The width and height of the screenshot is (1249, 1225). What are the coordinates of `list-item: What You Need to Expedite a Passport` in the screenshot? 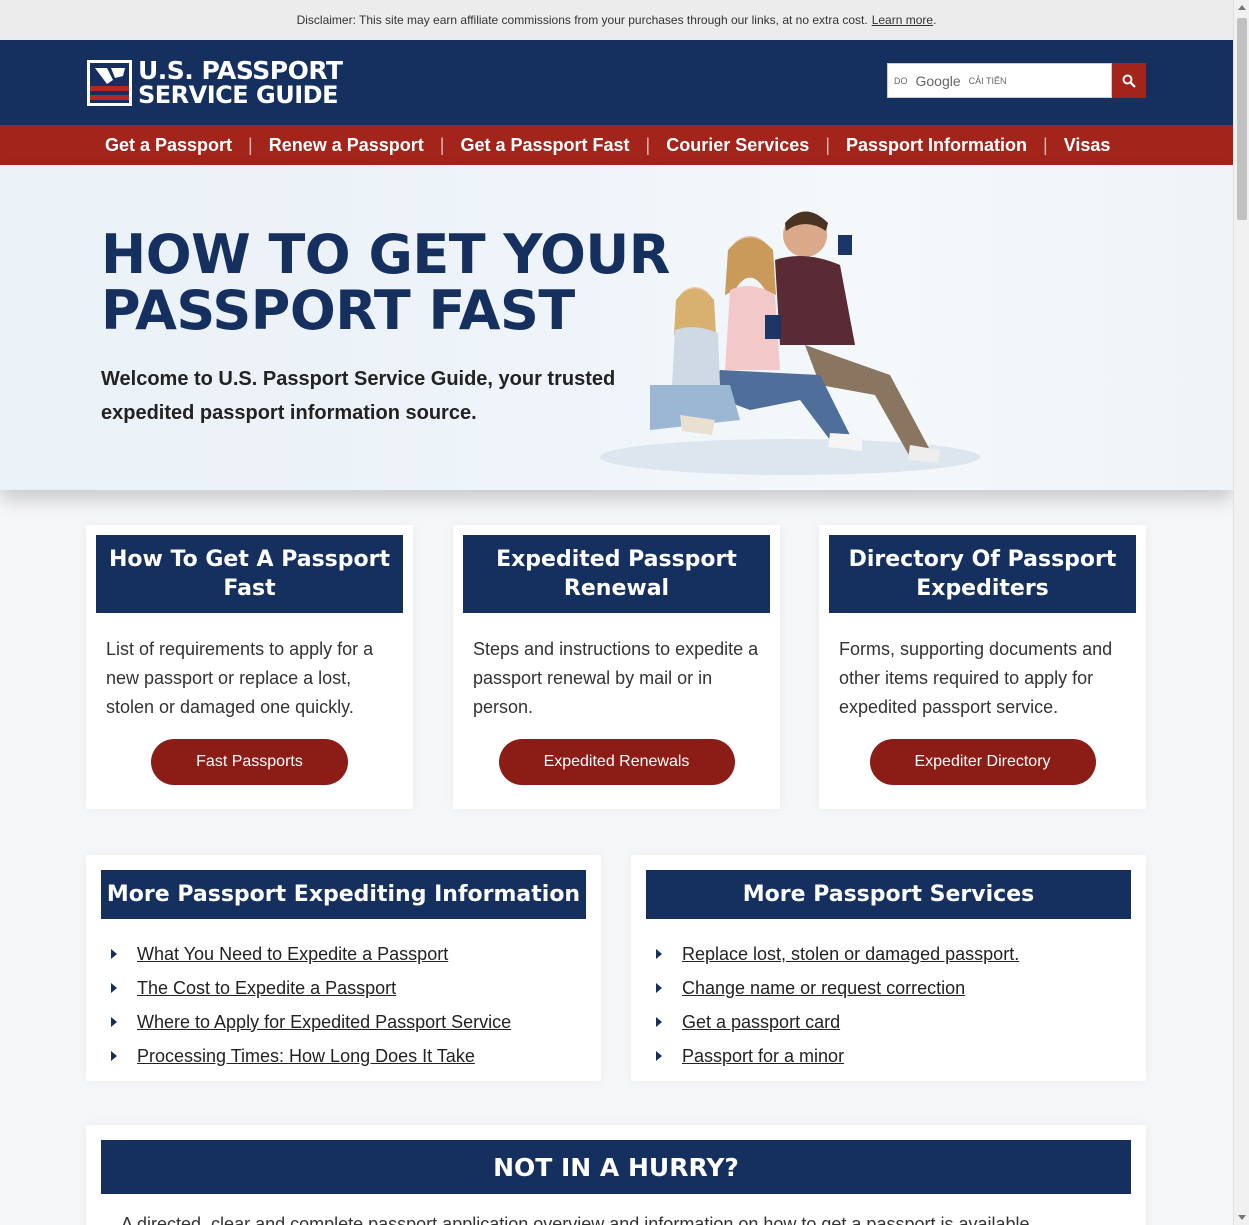 It's located at (356, 954).